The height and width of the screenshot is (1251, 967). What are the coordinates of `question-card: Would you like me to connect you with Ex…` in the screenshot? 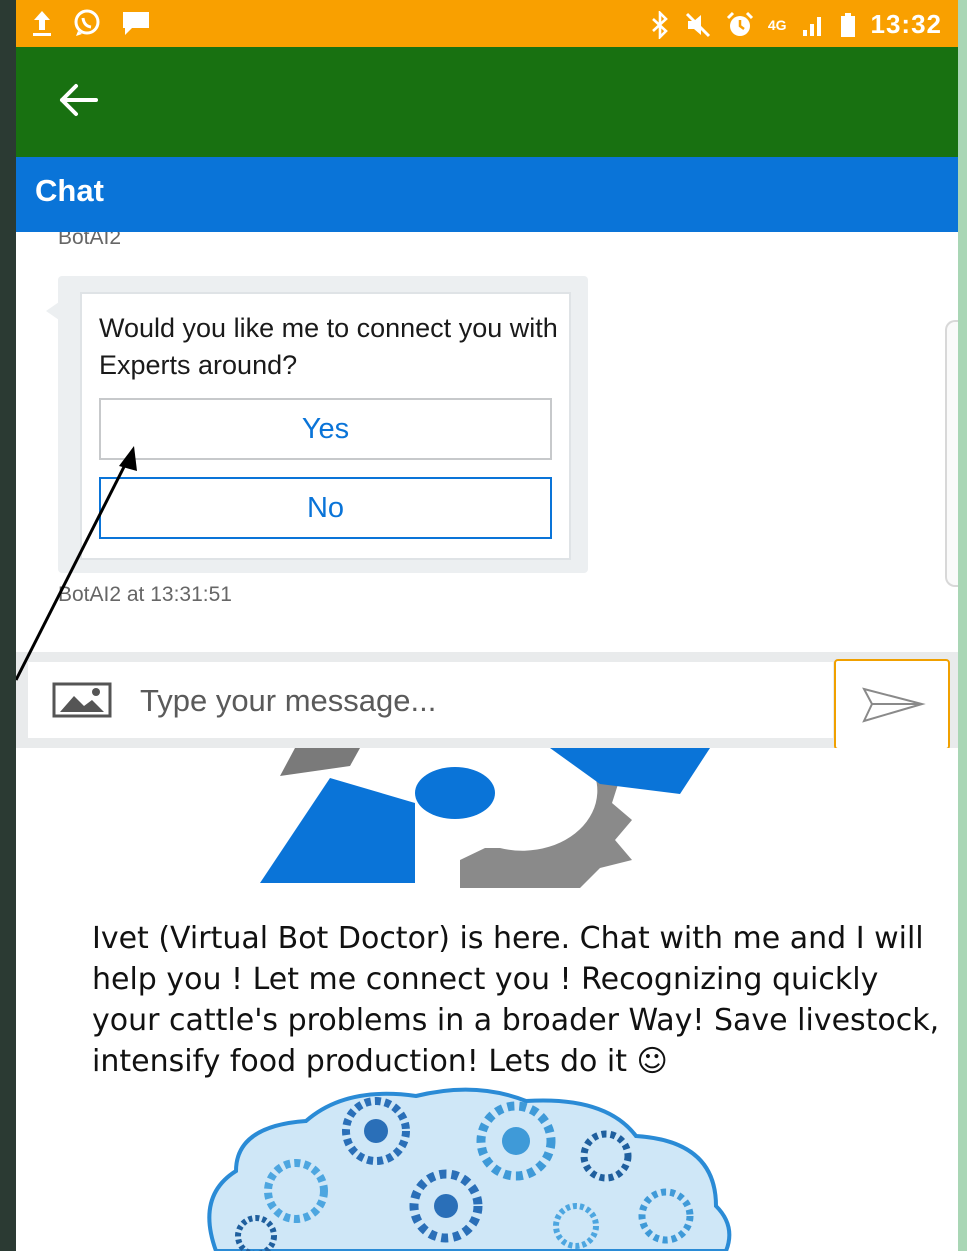 It's located at (325, 426).